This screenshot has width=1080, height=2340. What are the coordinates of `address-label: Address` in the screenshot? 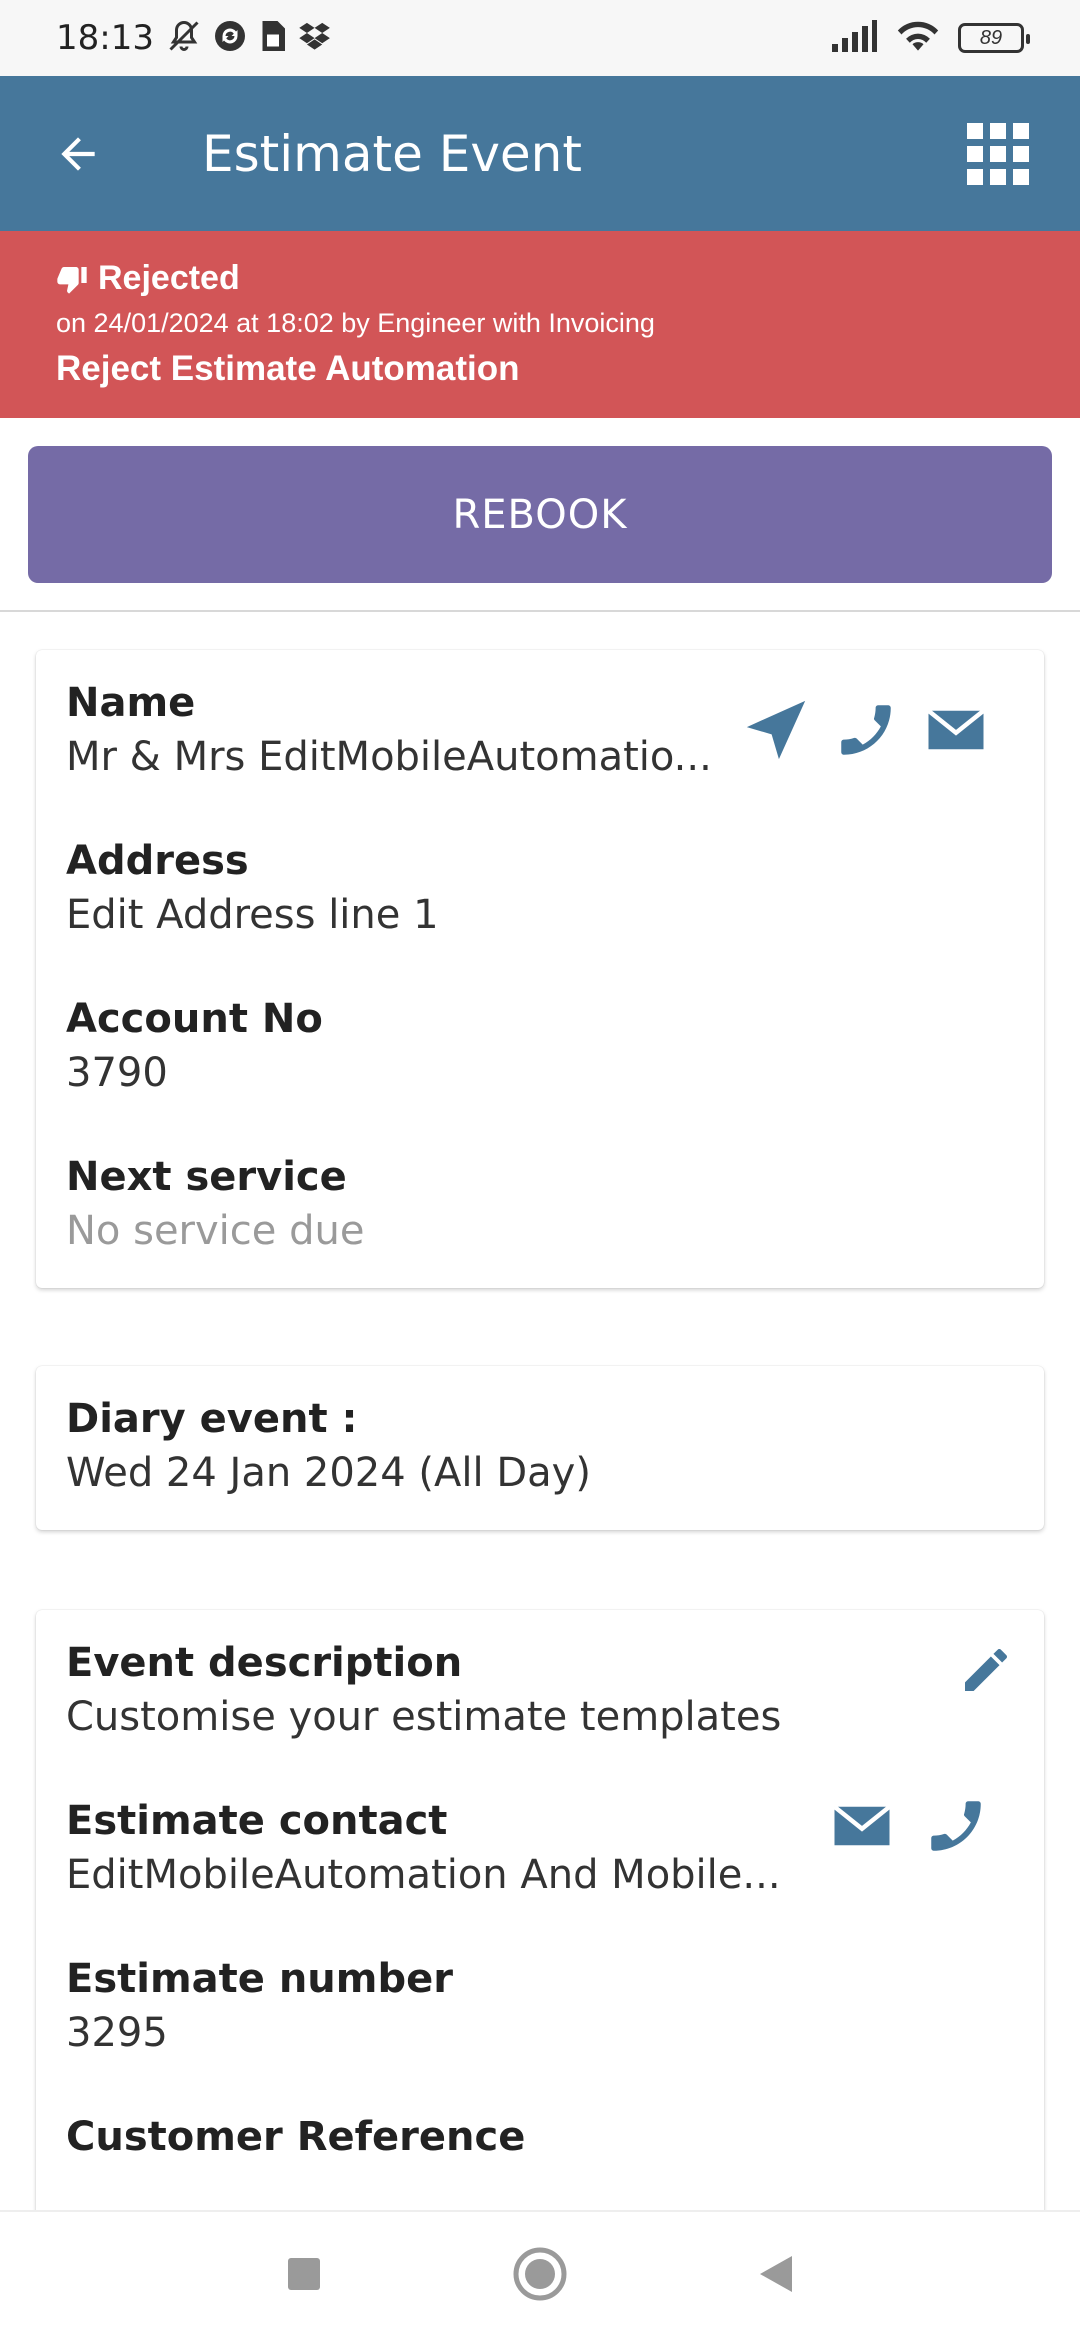 It's located at (157, 861).